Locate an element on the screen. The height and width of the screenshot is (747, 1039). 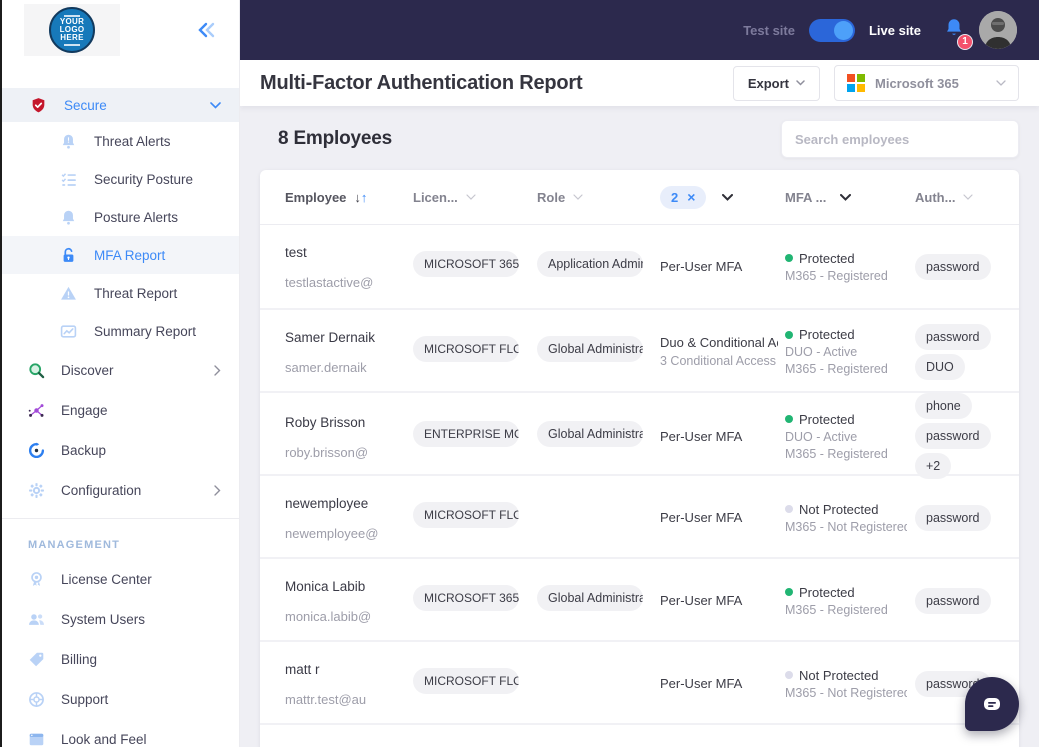
bell-alert-icon is located at coordinates (68, 141).